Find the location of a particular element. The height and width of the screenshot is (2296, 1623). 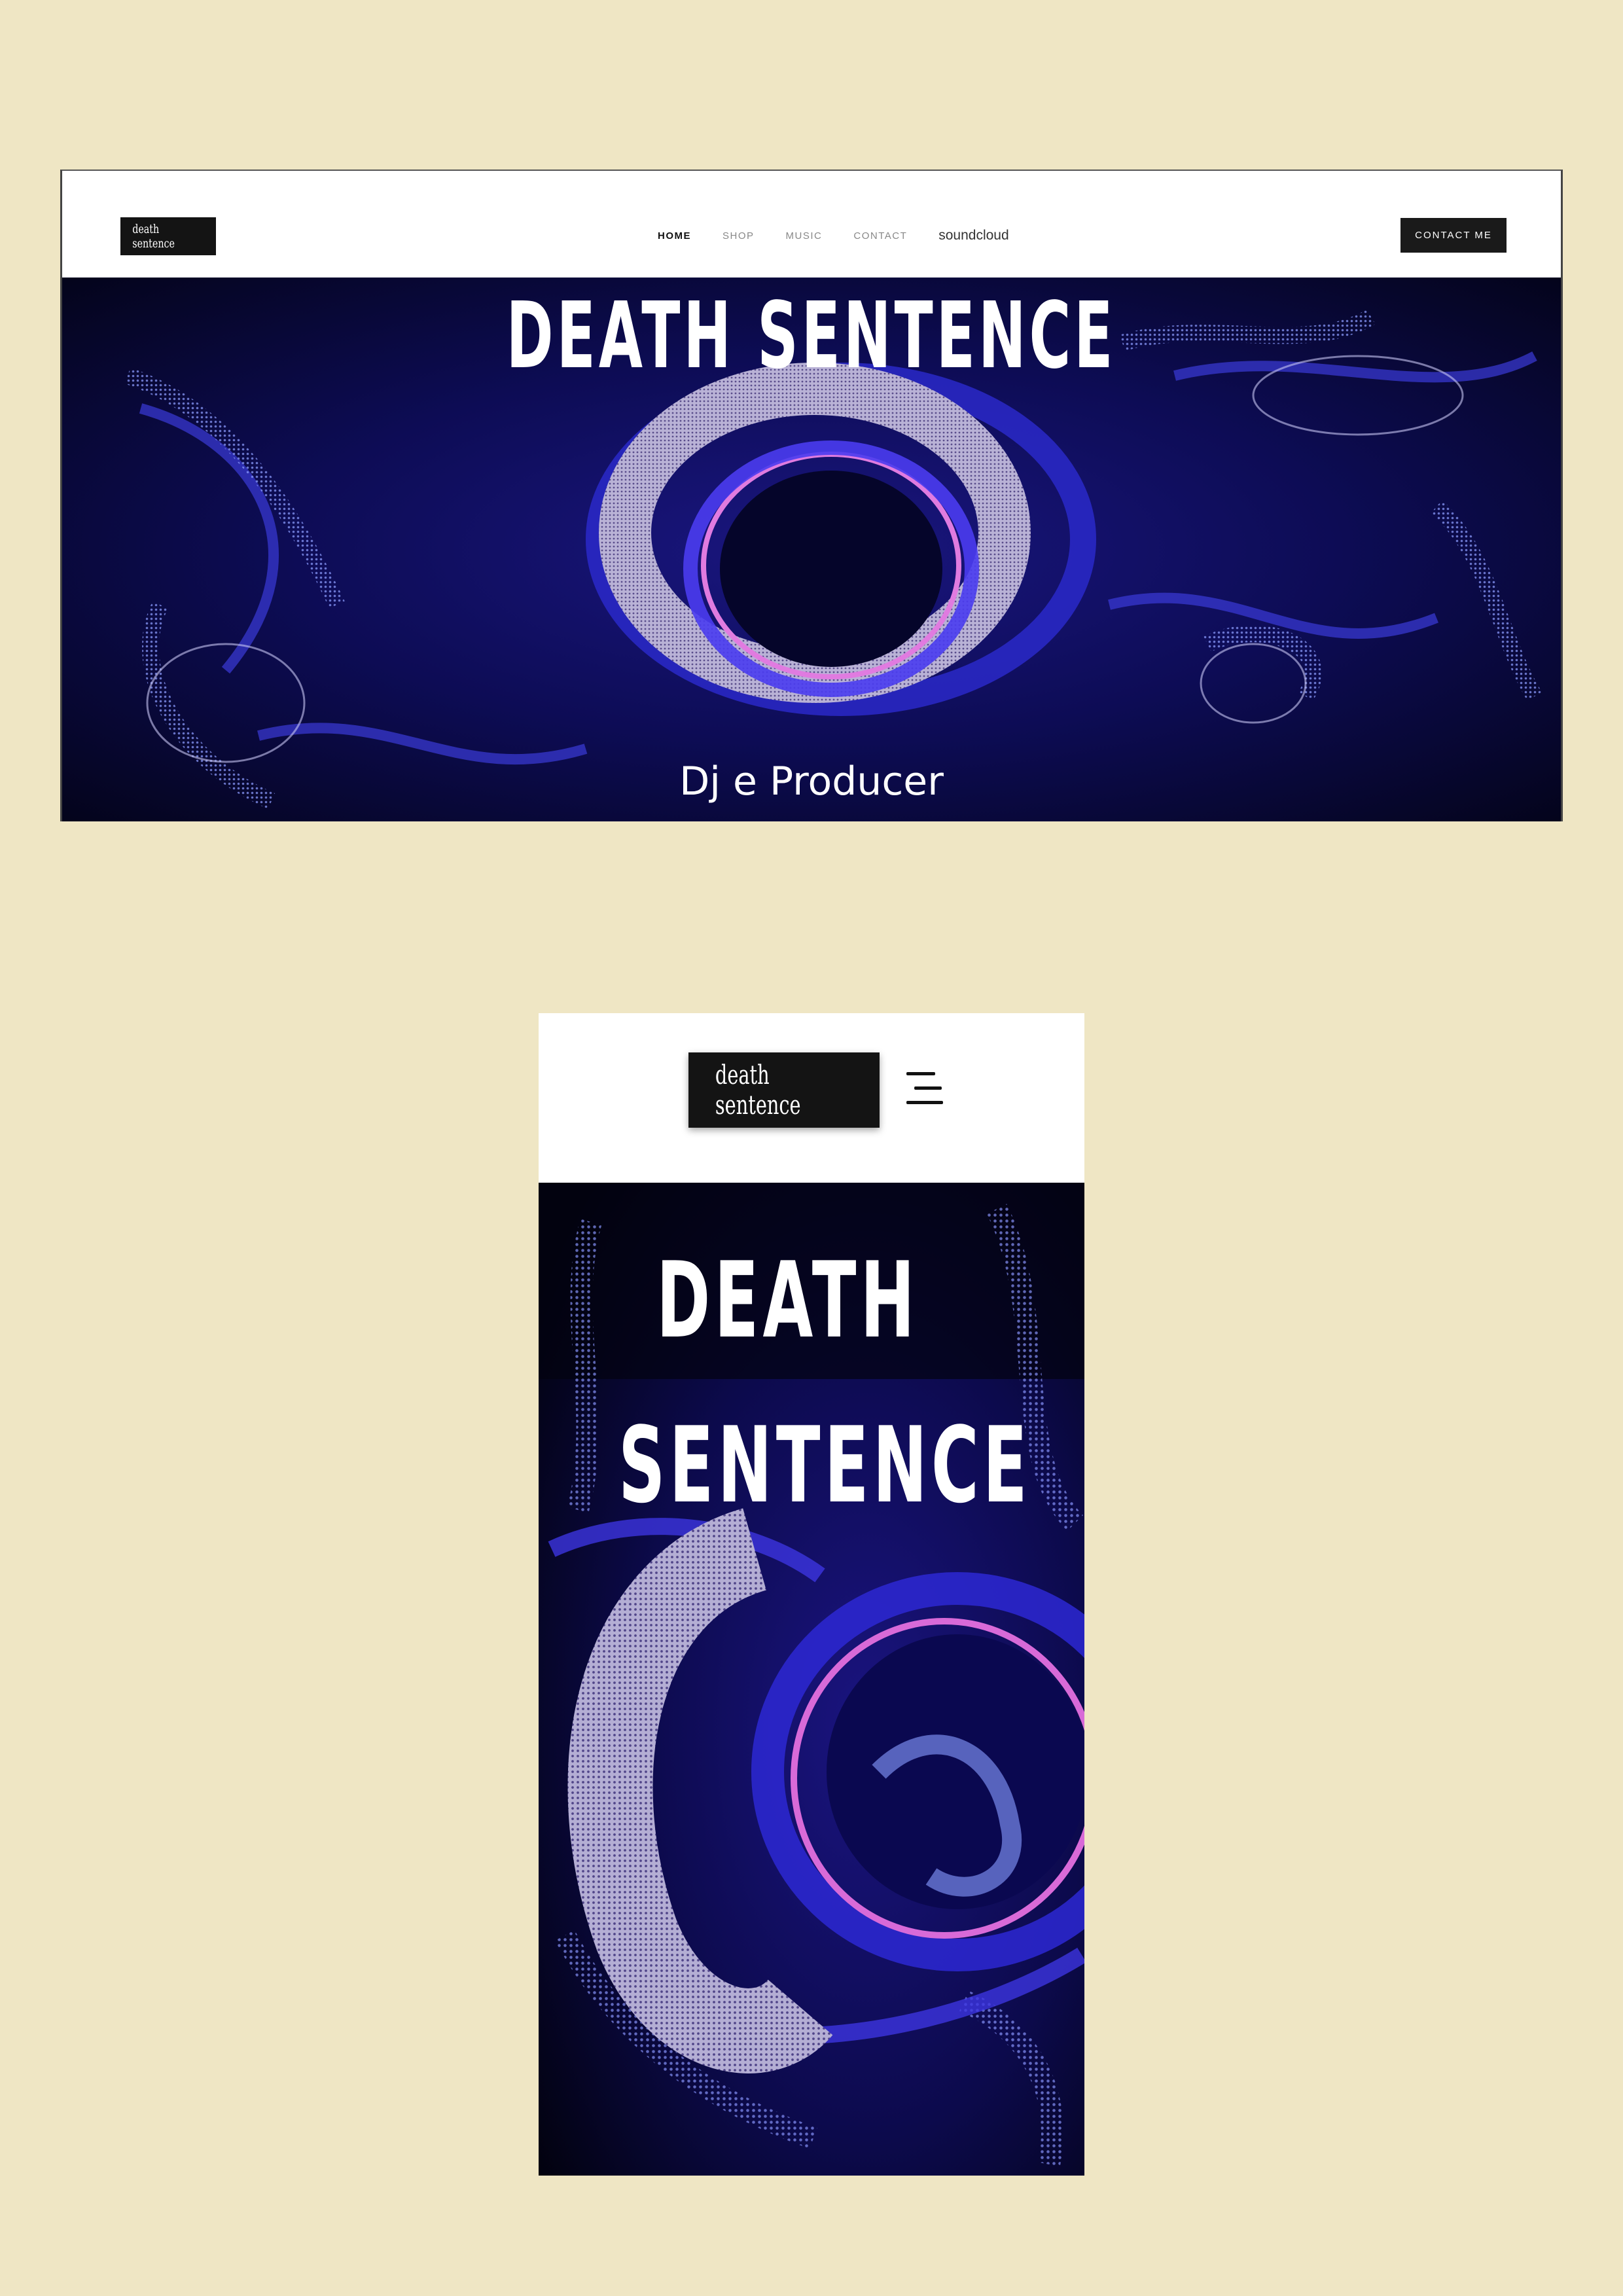

mobile-hero-title-line1: DEATH is located at coordinates (787, 1300).